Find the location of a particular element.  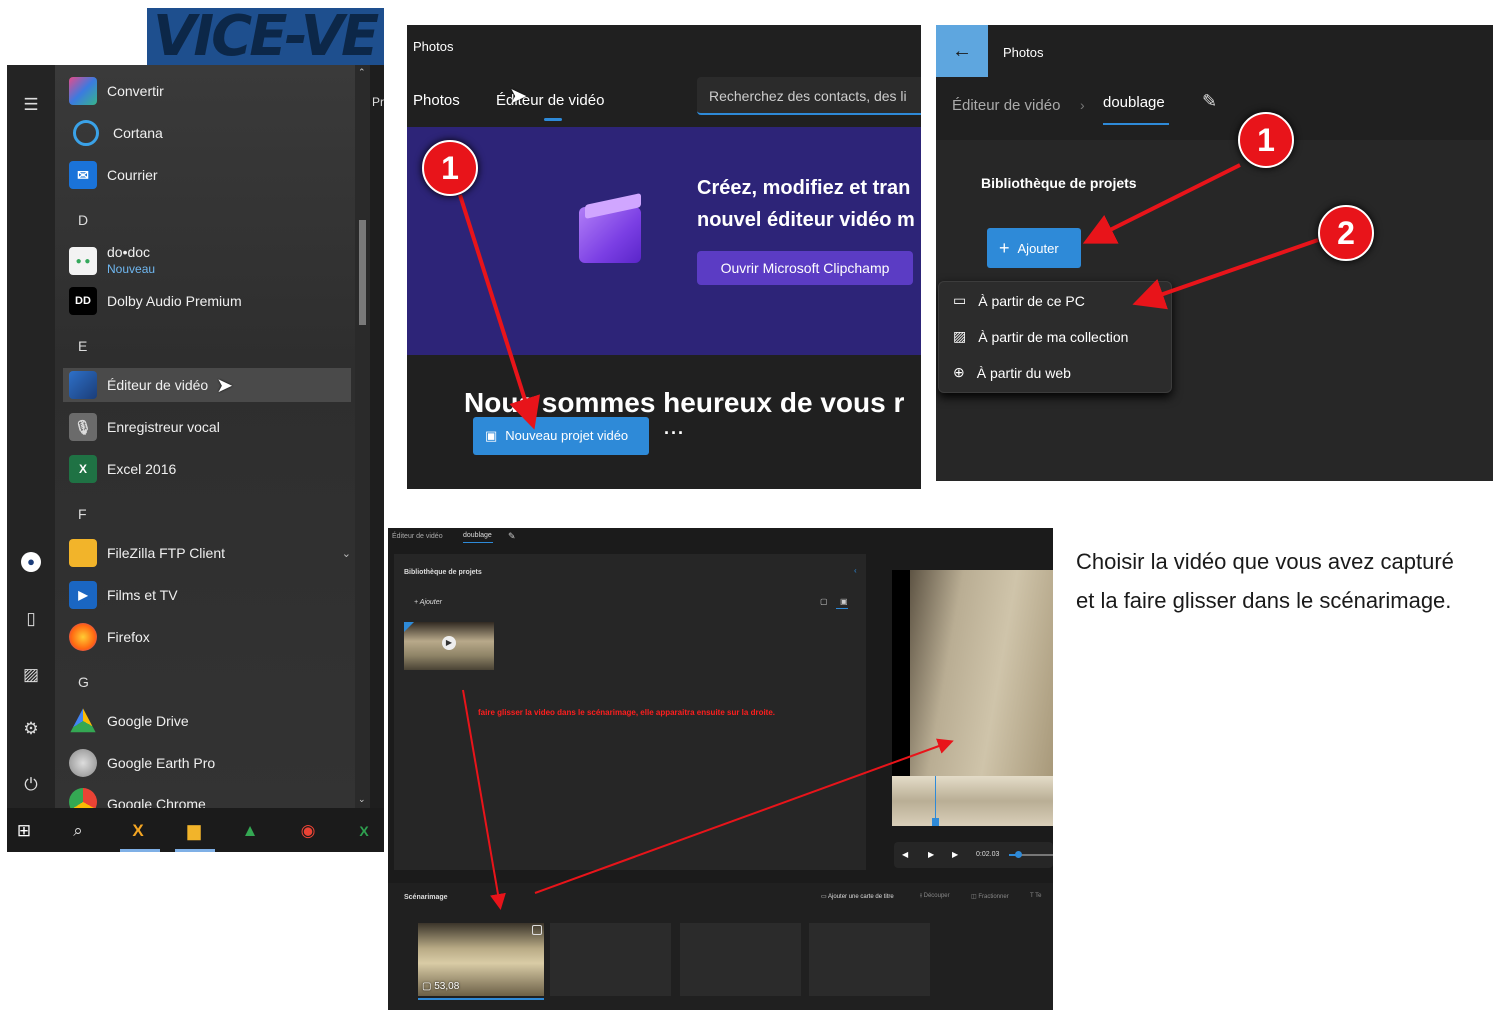

trim-button: ⫲ Découper is located at coordinates (935, 896).